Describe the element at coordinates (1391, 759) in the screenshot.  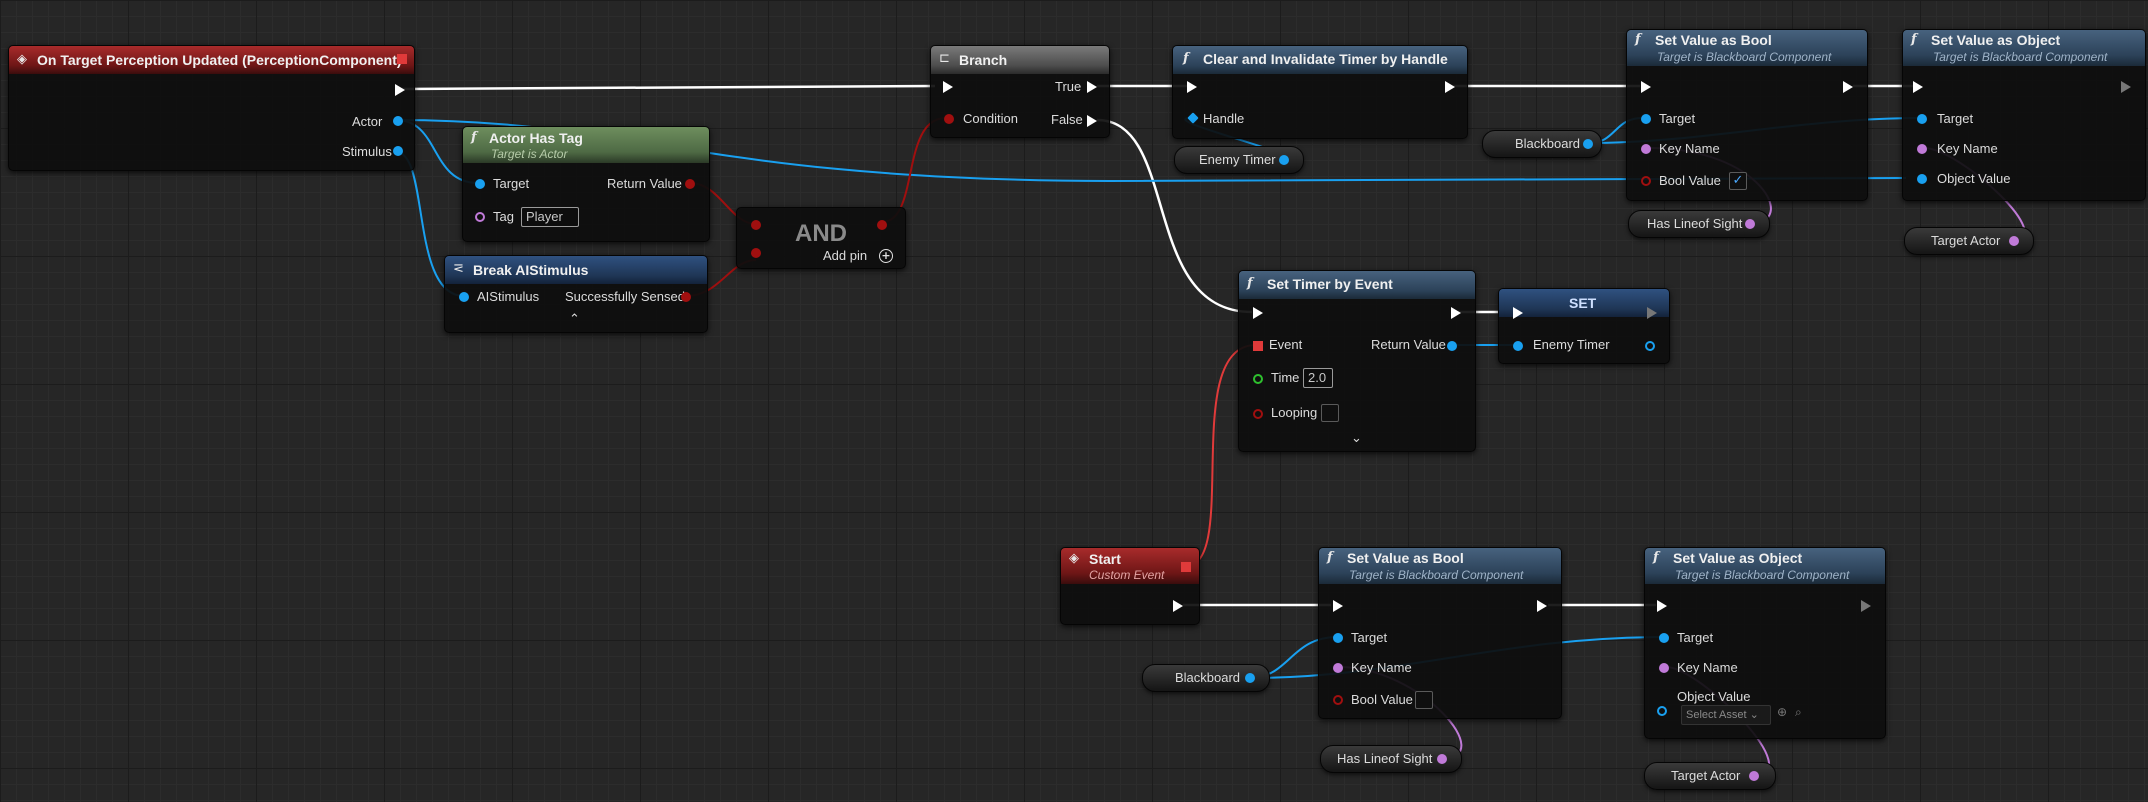
I see `has-lineof-sight-variable-bottom: Has Lineof Sight` at that location.